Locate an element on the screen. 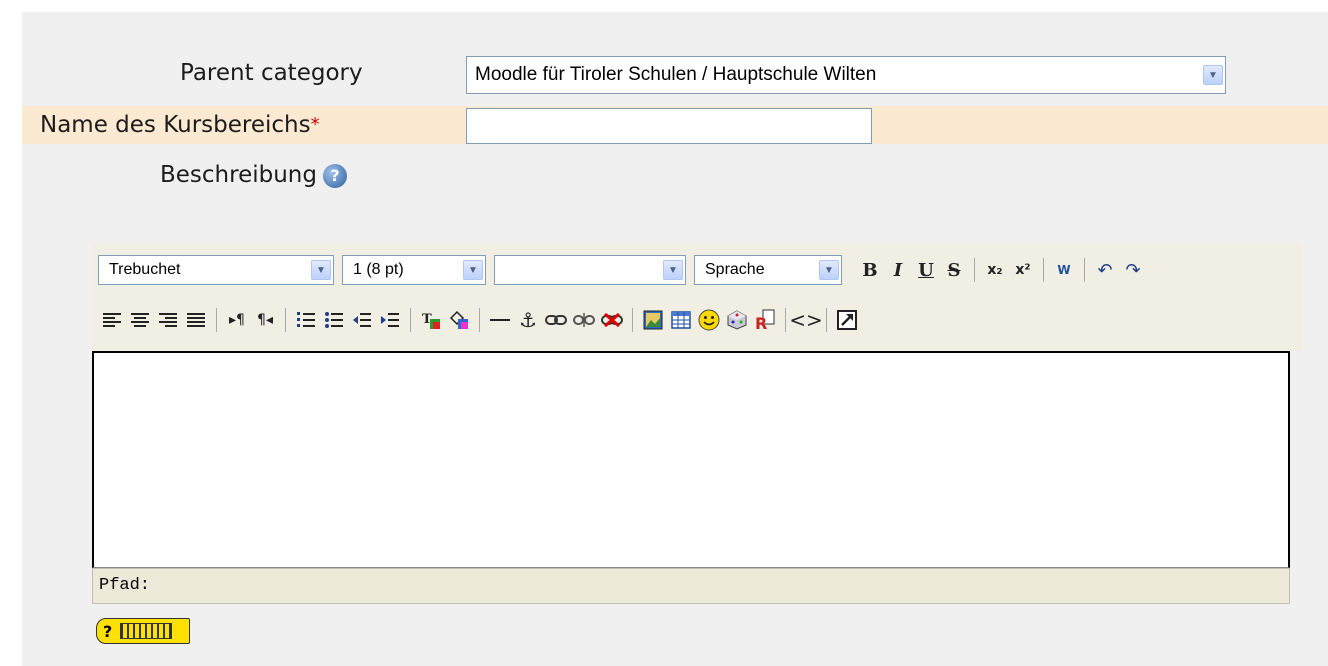  link-icon is located at coordinates (556, 320).